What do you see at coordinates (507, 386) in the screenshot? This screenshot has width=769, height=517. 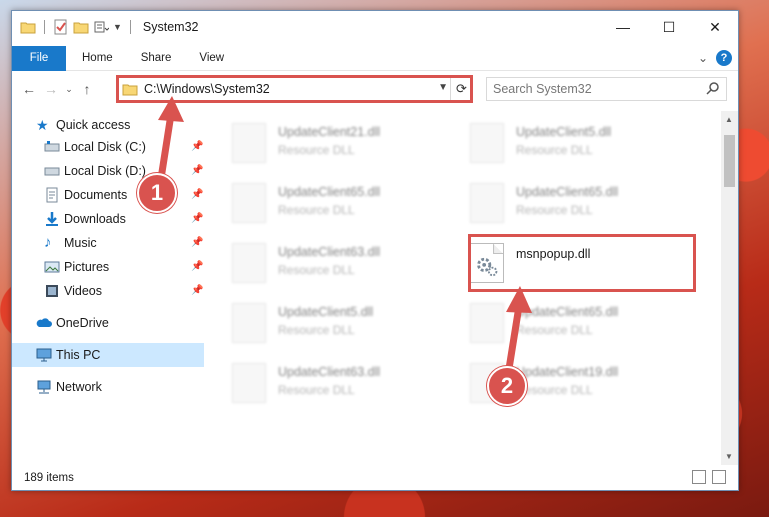 I see `step-marker-2: 2` at bounding box center [507, 386].